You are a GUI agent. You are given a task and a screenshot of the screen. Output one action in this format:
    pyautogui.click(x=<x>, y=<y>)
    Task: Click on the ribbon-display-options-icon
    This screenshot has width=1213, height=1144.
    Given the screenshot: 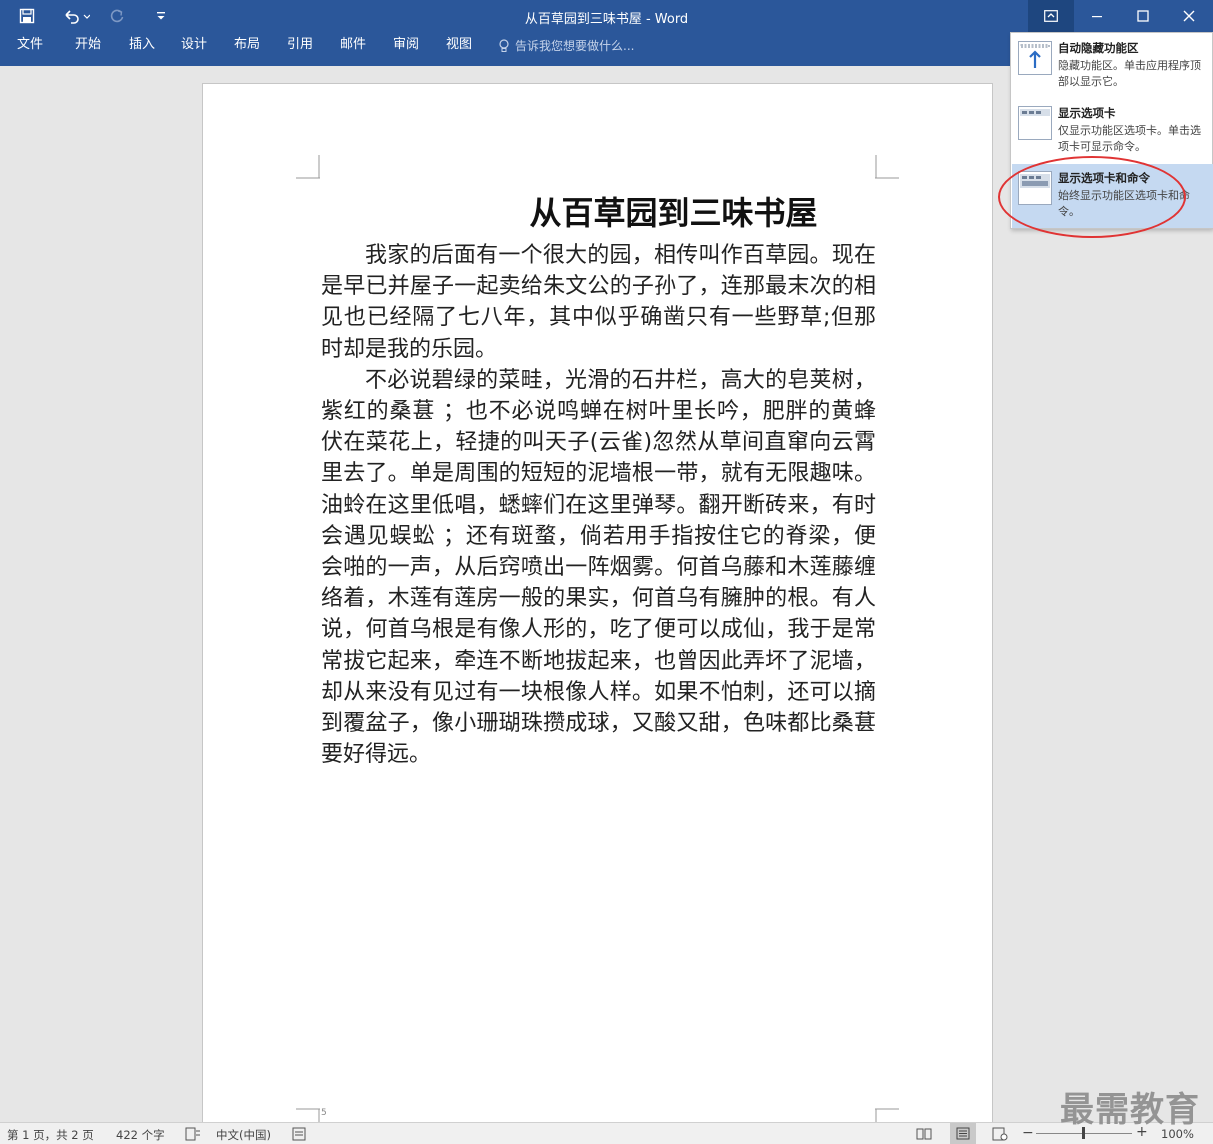 What is the action you would take?
    pyautogui.click(x=1051, y=16)
    